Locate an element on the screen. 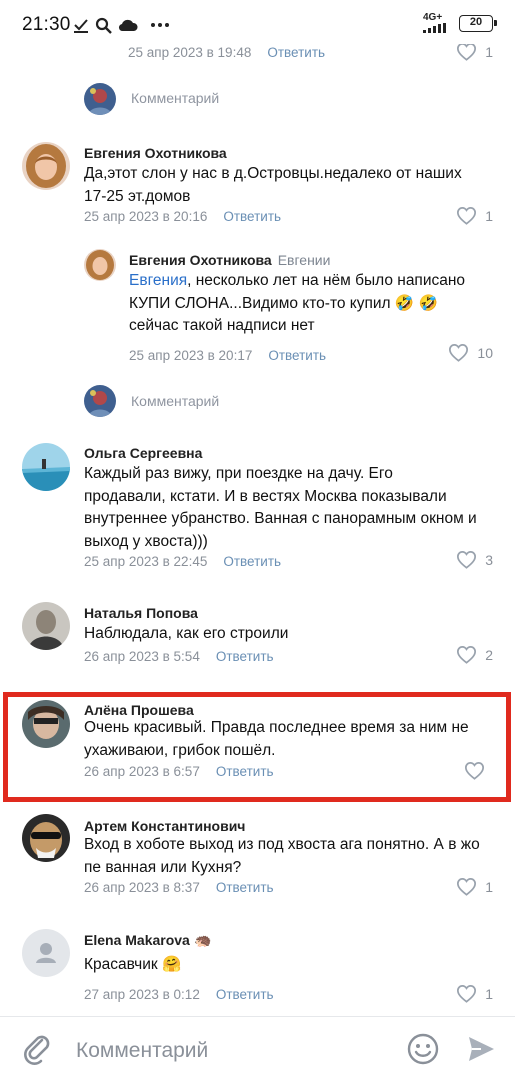 The image size is (515, 1080). paperclip-icon is located at coordinates (37, 1050).